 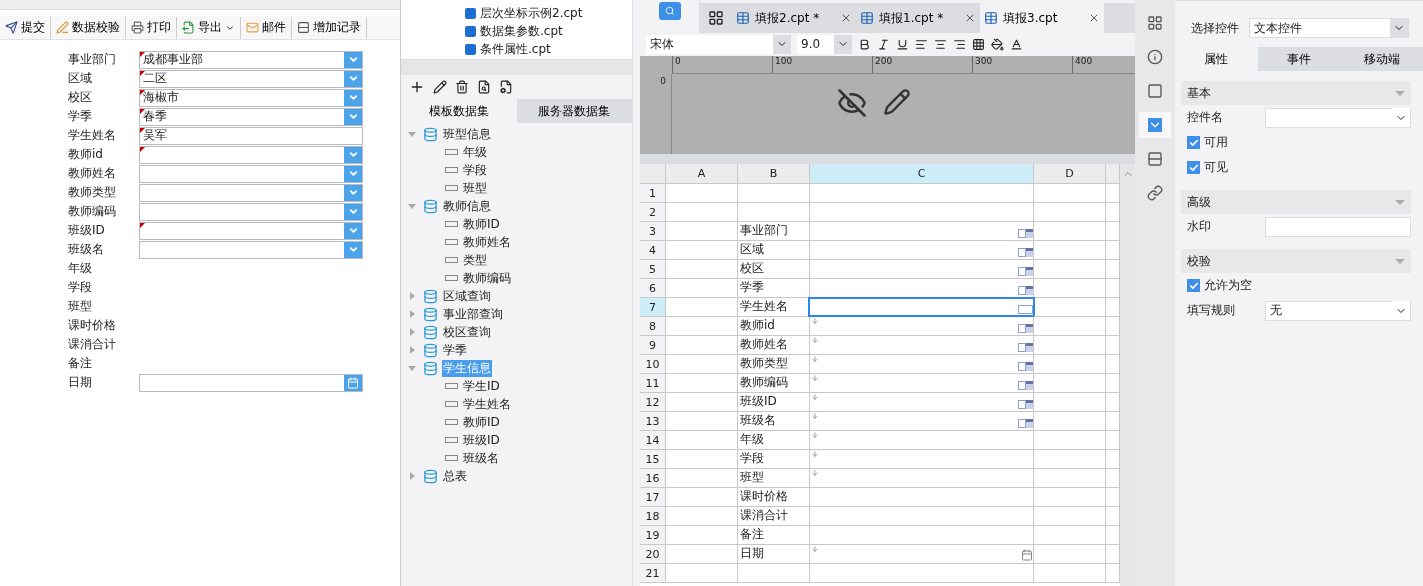 I want to click on sheet-cell: 校区, so click(x=774, y=269).